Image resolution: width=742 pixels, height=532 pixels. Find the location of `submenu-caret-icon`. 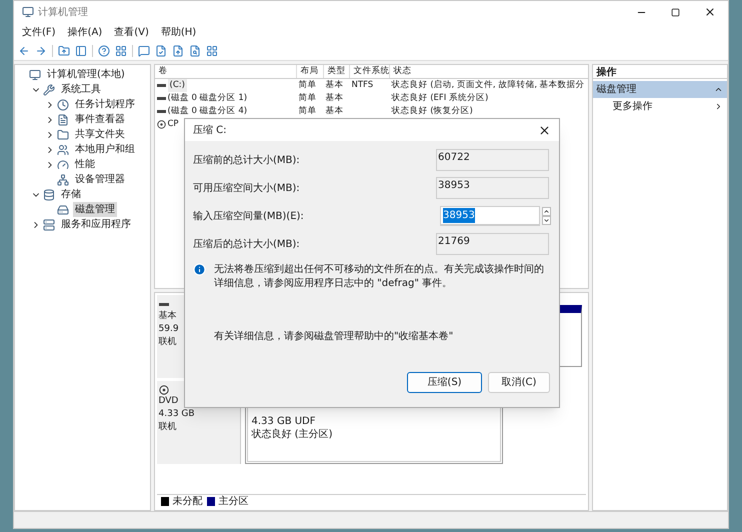

submenu-caret-icon is located at coordinates (718, 106).